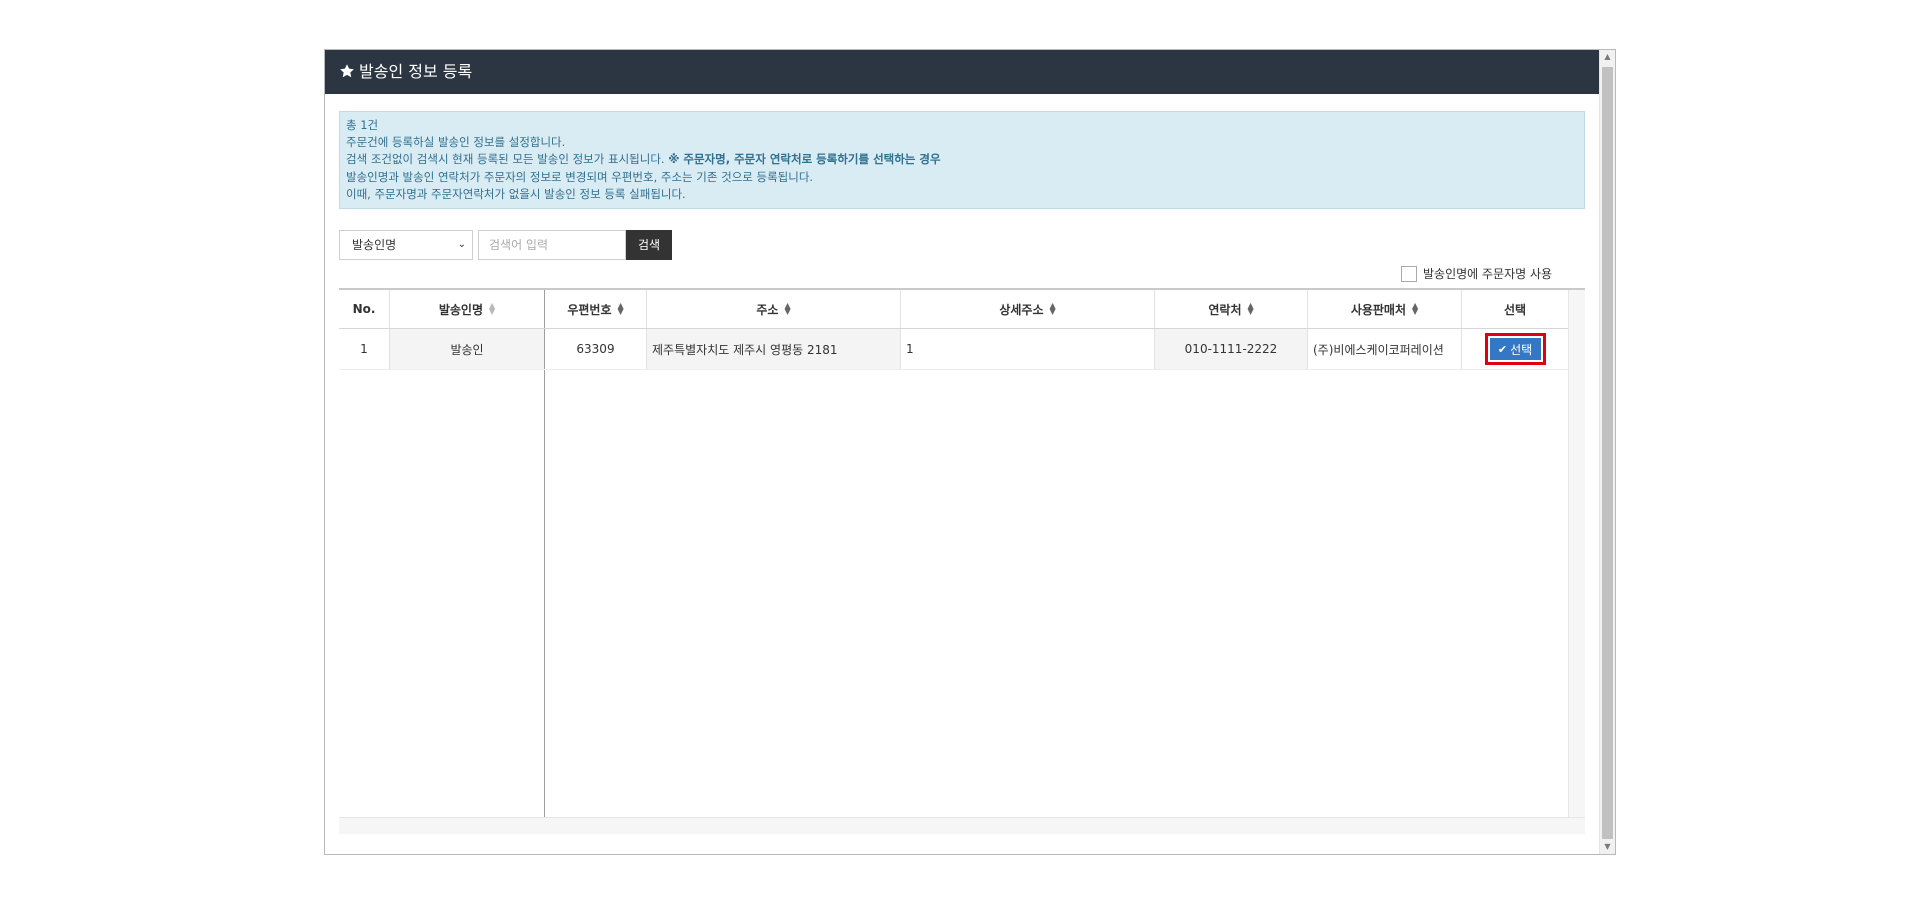 This screenshot has height=899, width=1920. I want to click on col-header-address-detail: 상세주소 ▲ ▼, so click(1028, 309).